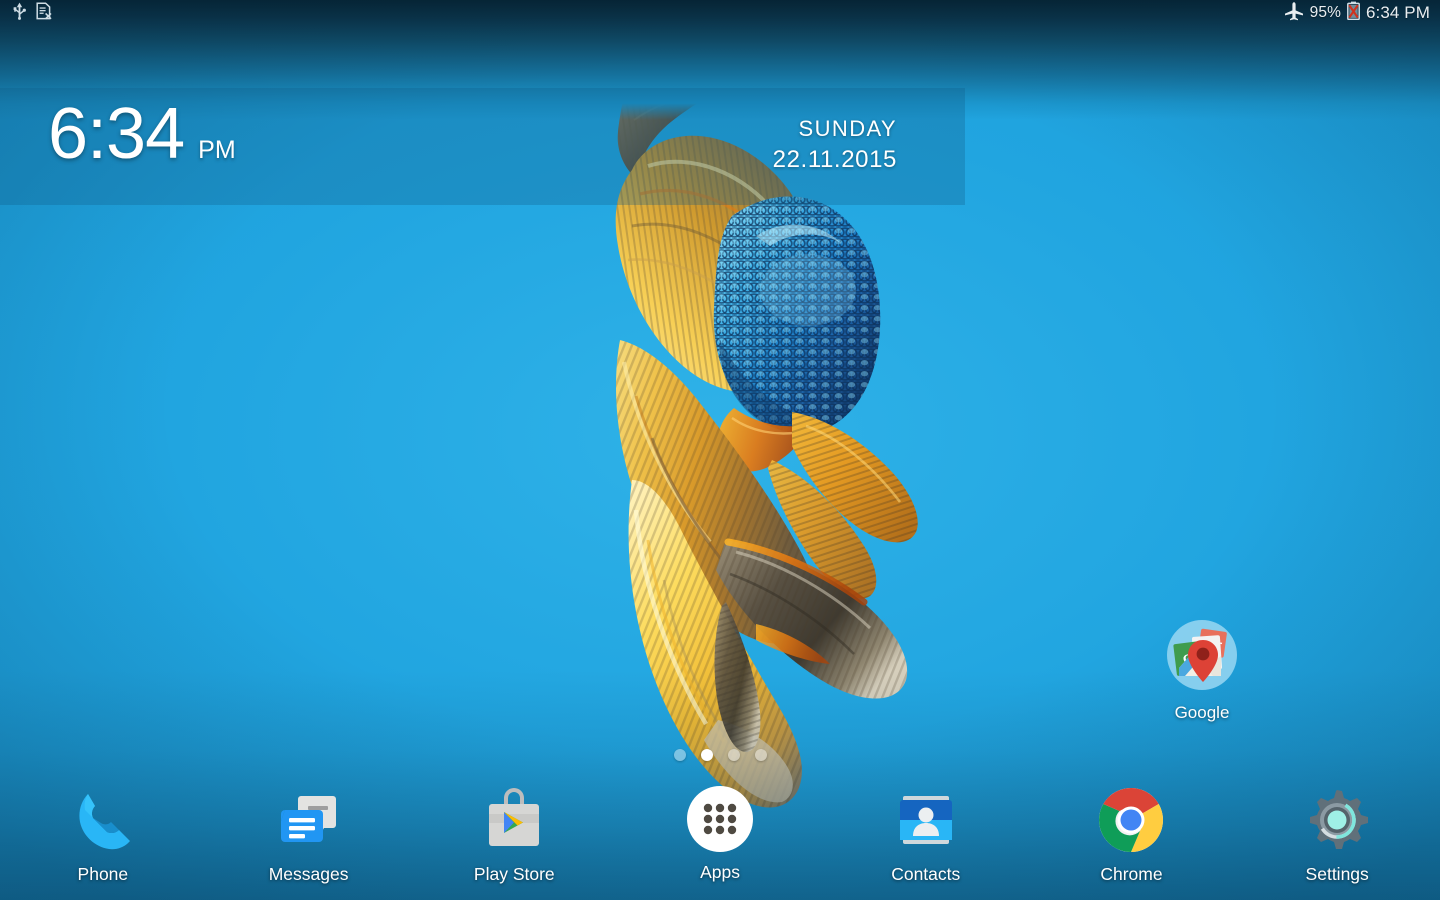 This screenshot has width=1440, height=900. Describe the element at coordinates (1202, 655) in the screenshot. I see `google-folder-icon: g + g` at that location.